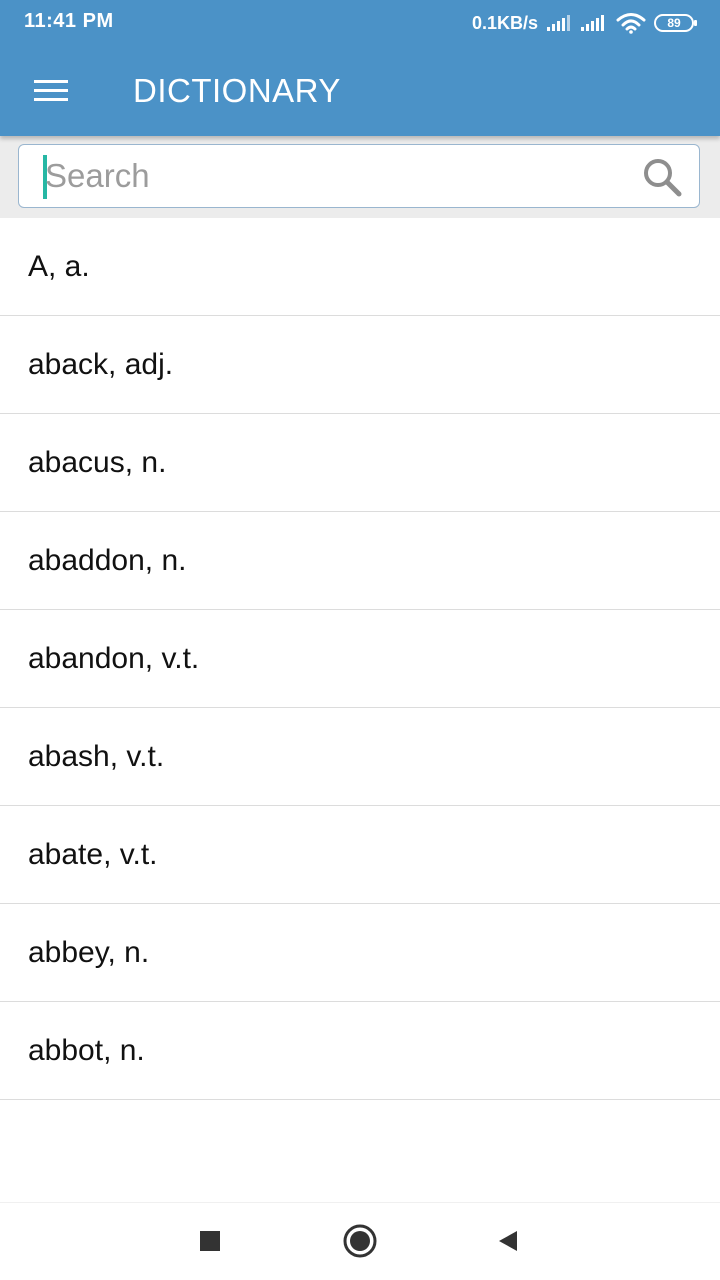 This screenshot has height=1280, width=720. What do you see at coordinates (51, 91) in the screenshot?
I see `hamburger-menu-icon` at bounding box center [51, 91].